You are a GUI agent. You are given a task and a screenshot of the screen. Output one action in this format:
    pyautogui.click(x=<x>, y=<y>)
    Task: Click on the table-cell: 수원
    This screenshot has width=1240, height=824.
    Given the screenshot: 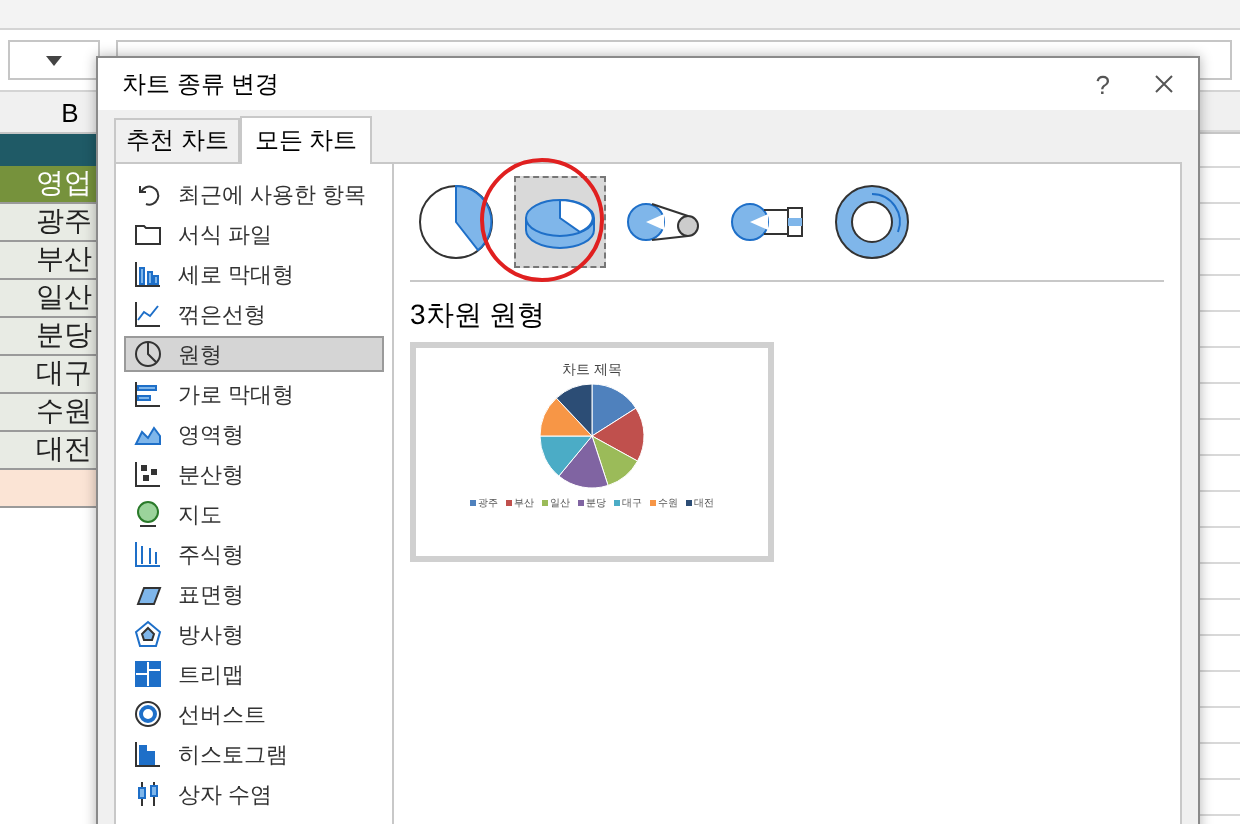 What is the action you would take?
    pyautogui.click(x=48, y=413)
    